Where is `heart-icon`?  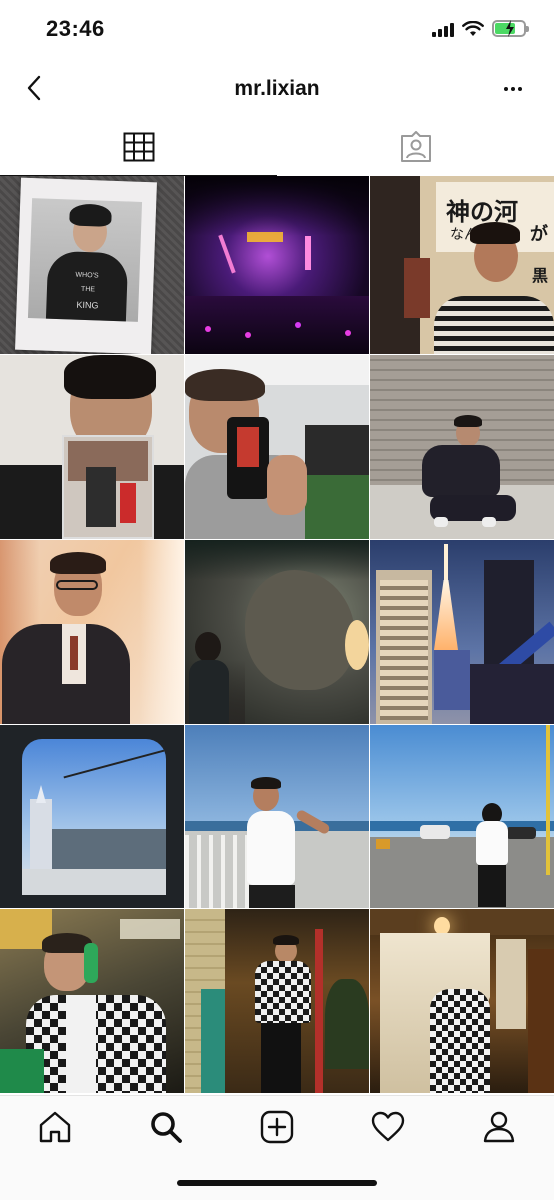
heart-icon is located at coordinates (387, 1126).